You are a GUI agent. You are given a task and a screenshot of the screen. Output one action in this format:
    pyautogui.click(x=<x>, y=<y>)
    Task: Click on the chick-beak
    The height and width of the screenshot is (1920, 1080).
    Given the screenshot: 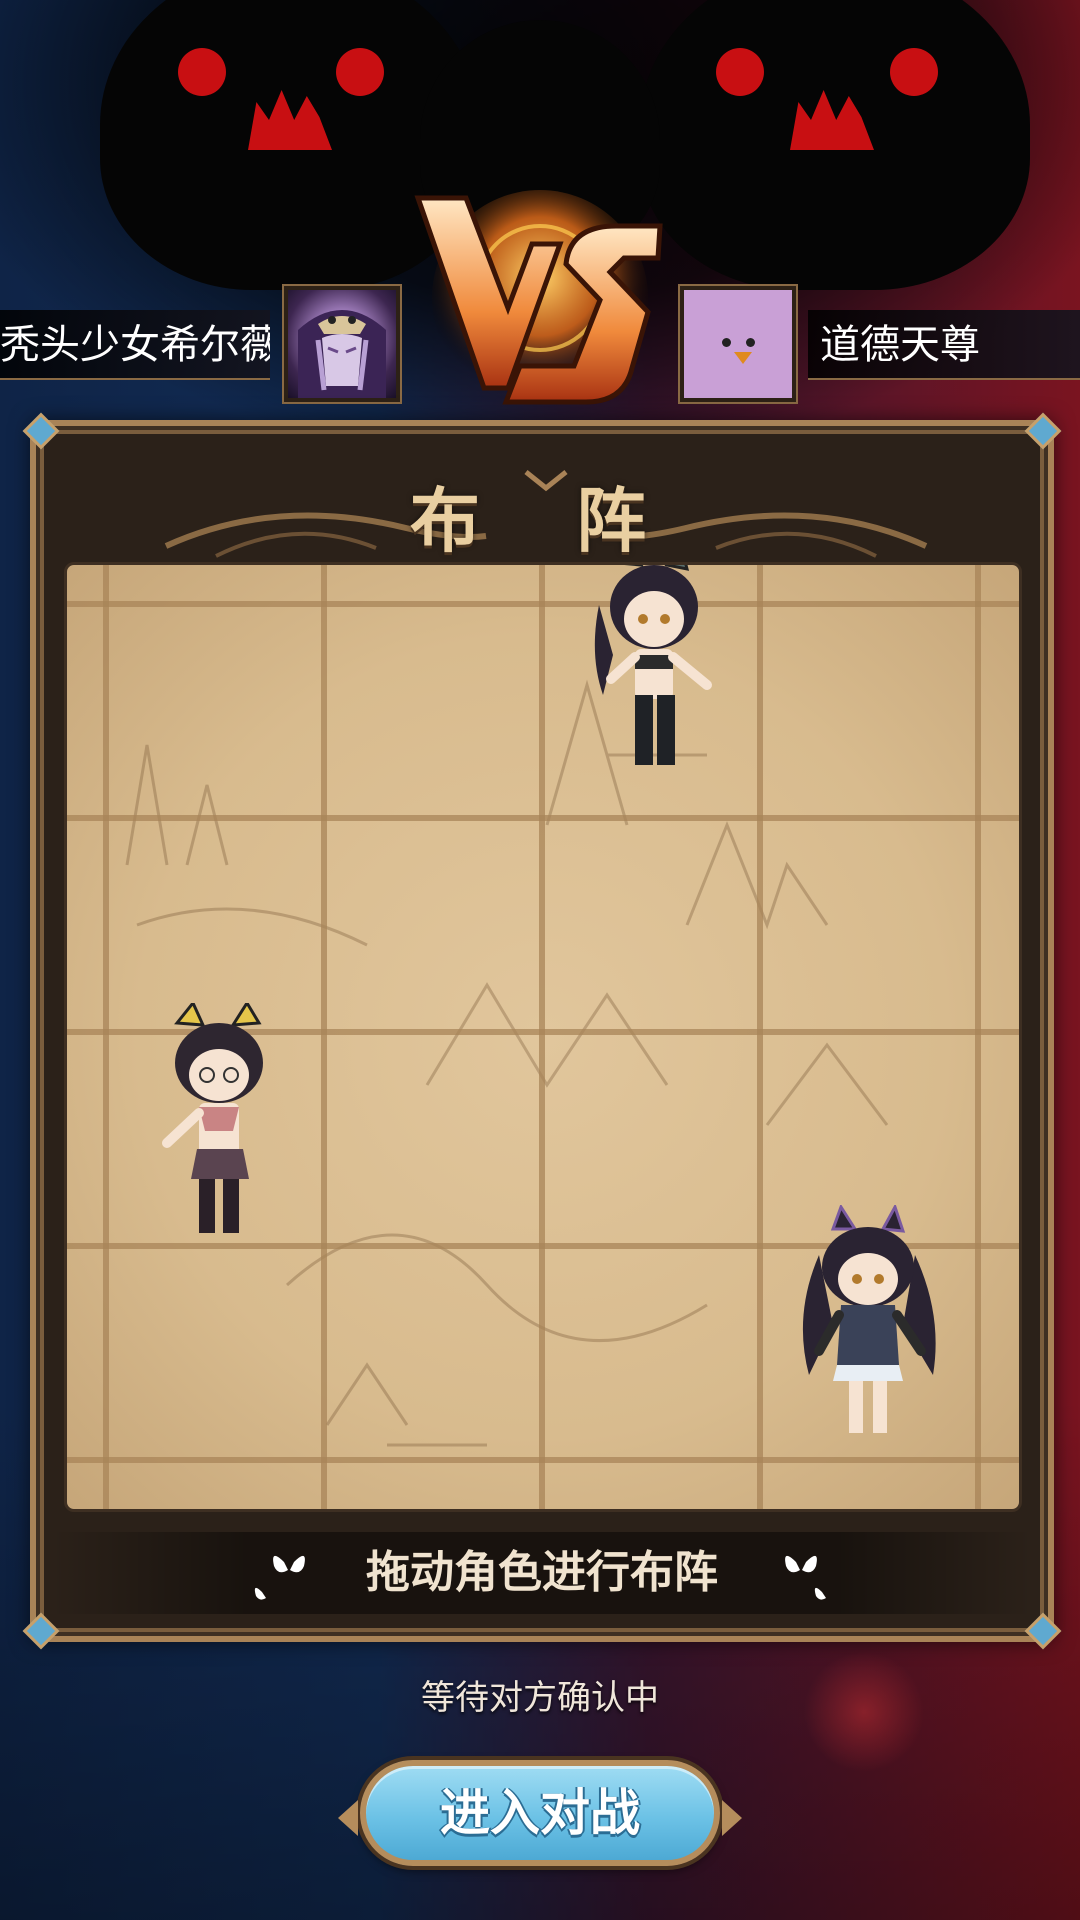 What is the action you would take?
    pyautogui.click(x=743, y=358)
    